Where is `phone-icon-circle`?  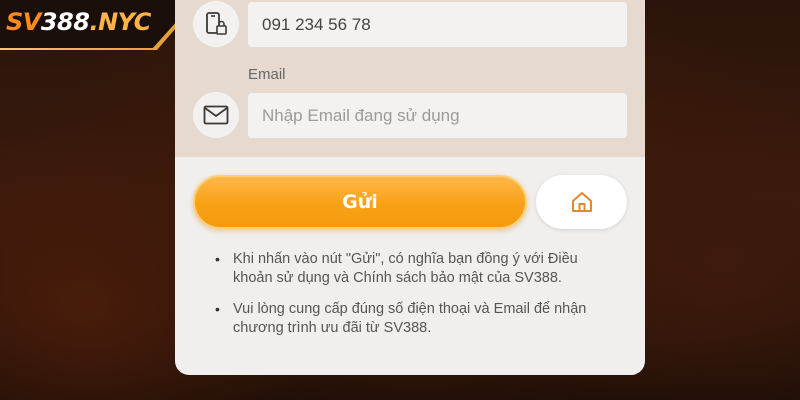
phone-icon-circle is located at coordinates (216, 24).